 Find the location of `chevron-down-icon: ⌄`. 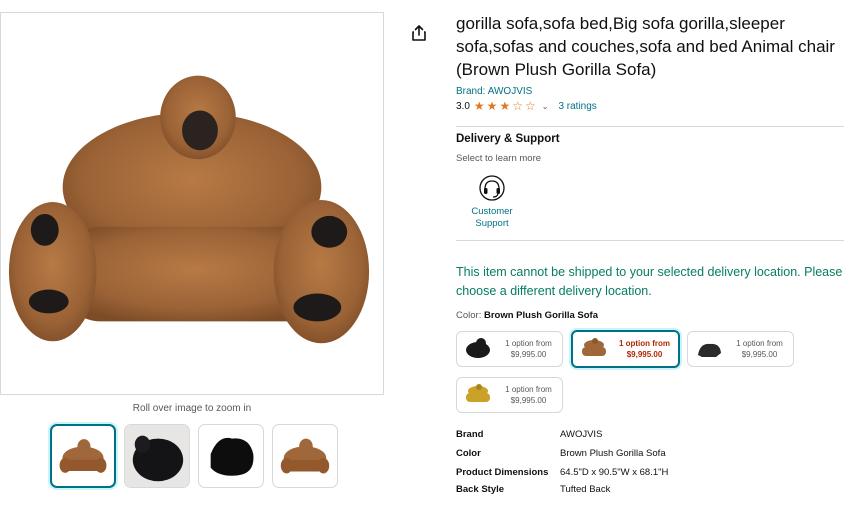

chevron-down-icon: ⌄ is located at coordinates (545, 106).